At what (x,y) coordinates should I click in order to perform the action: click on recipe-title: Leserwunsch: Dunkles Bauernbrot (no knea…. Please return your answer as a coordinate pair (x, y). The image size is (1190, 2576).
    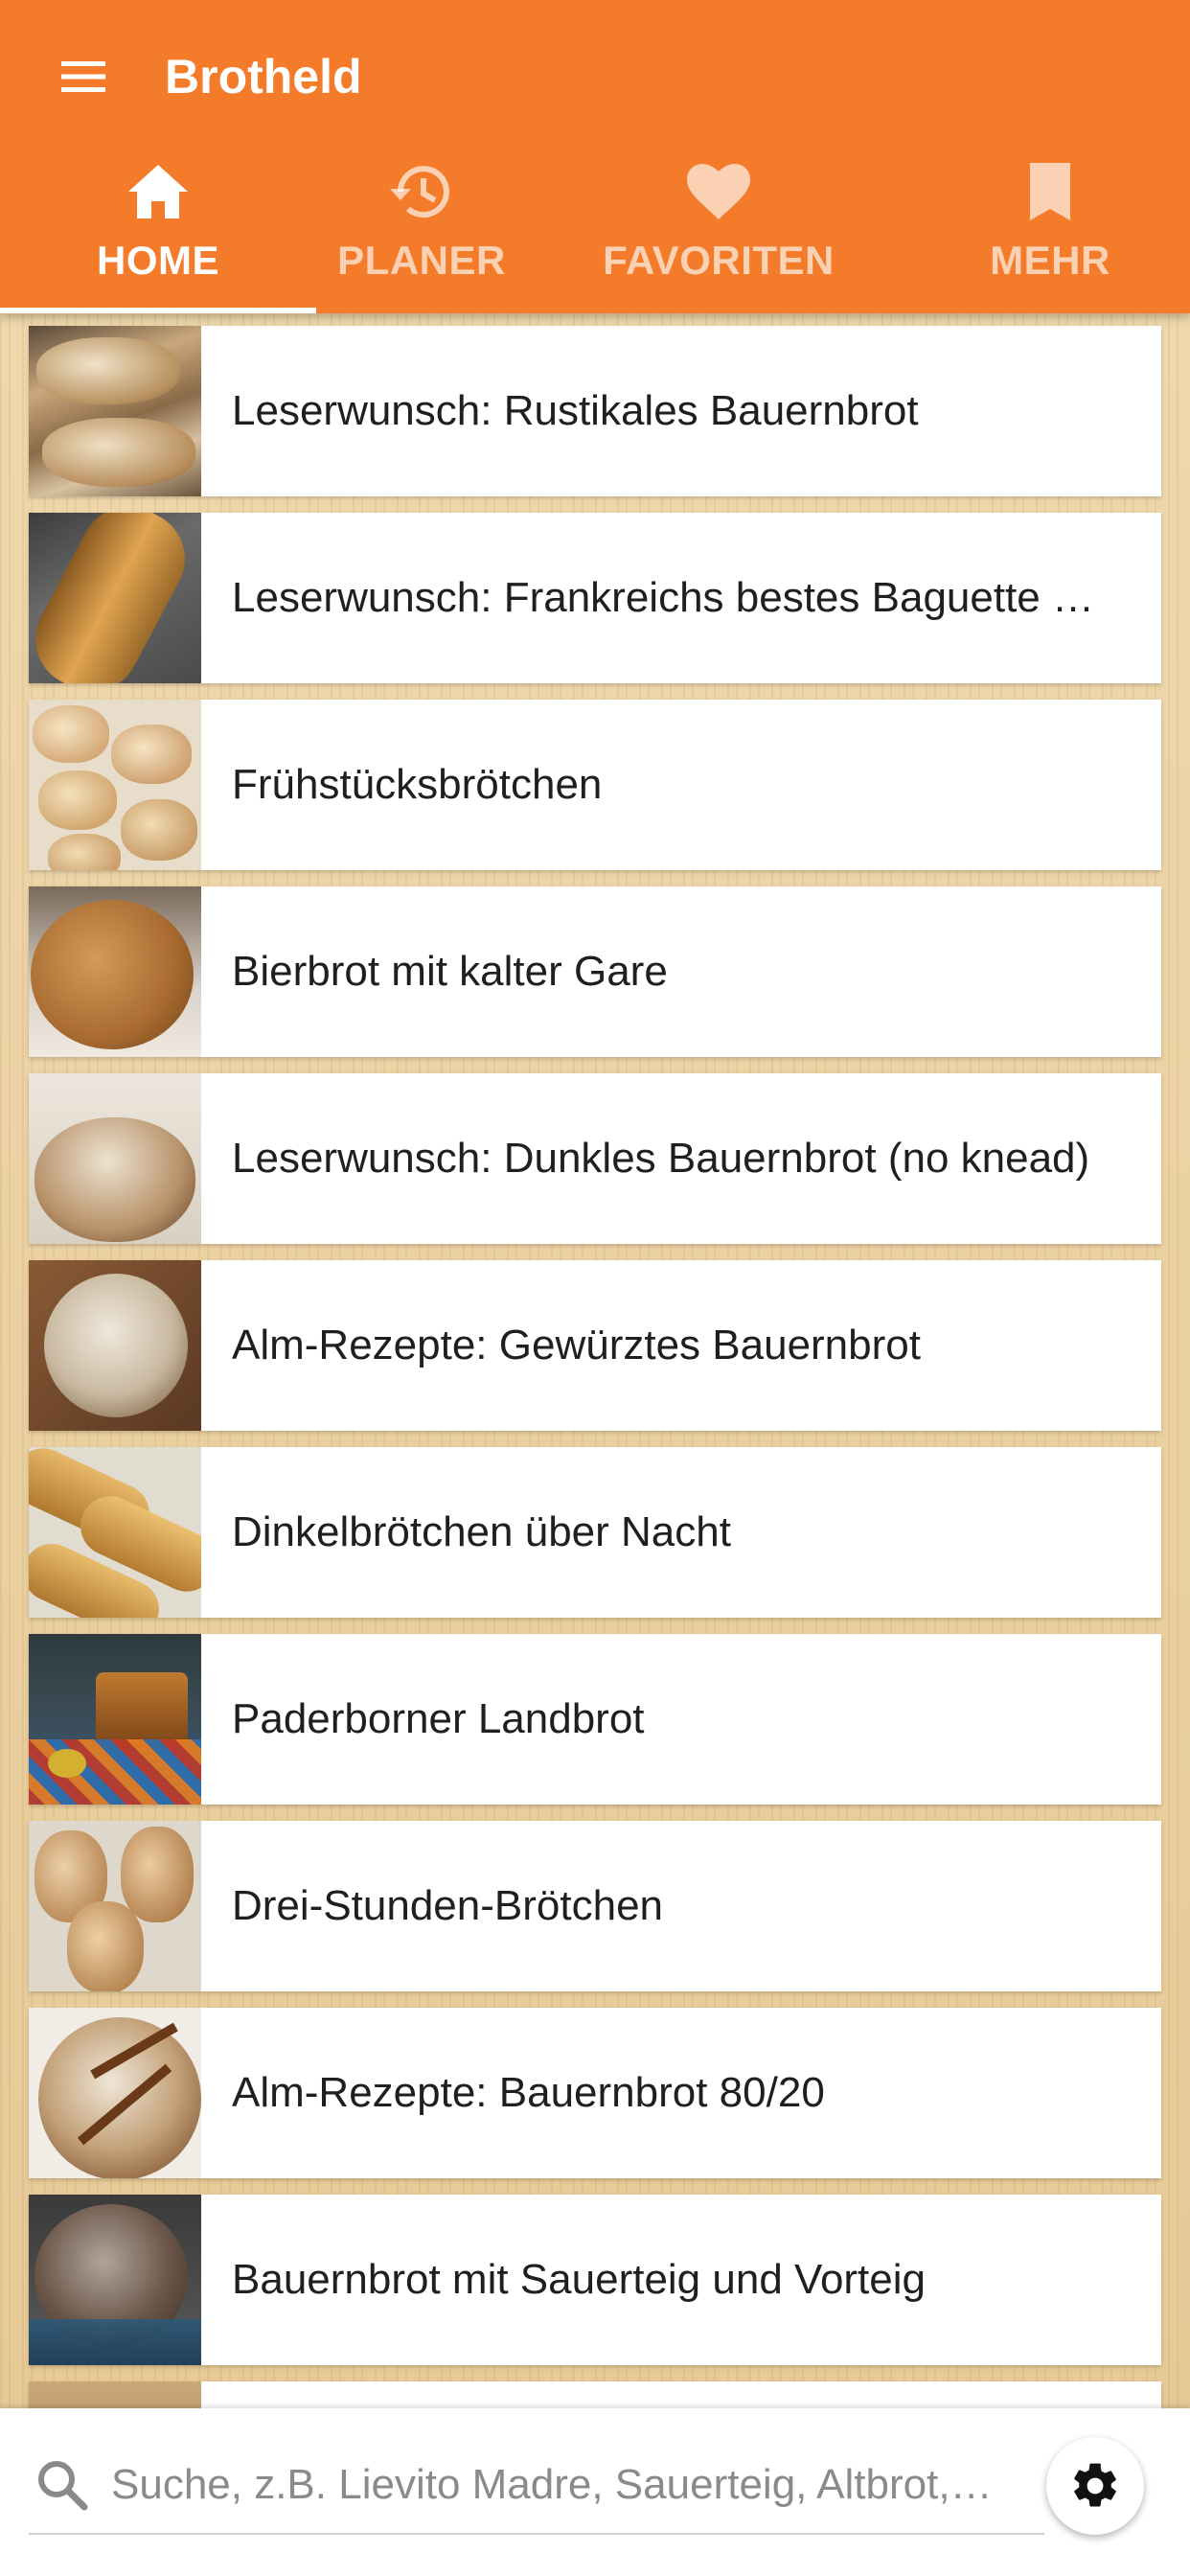
    Looking at the image, I should click on (661, 1158).